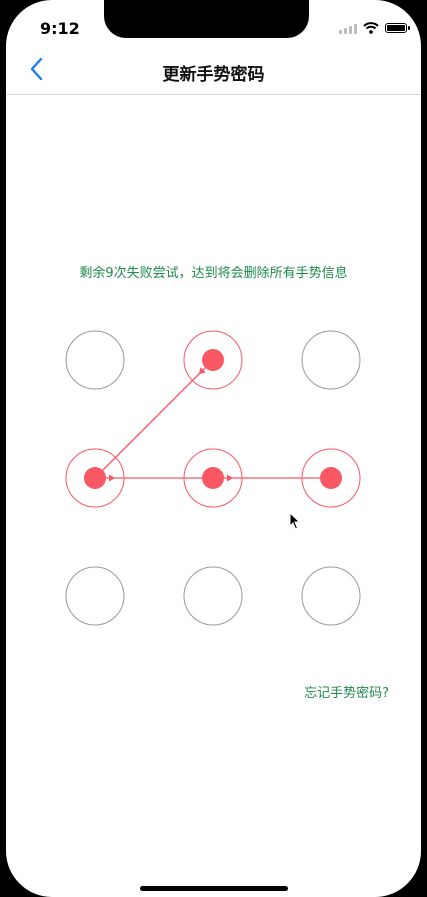  What do you see at coordinates (346, 691) in the screenshot?
I see `forgot-gesture-link: 忘记手势密码?` at bounding box center [346, 691].